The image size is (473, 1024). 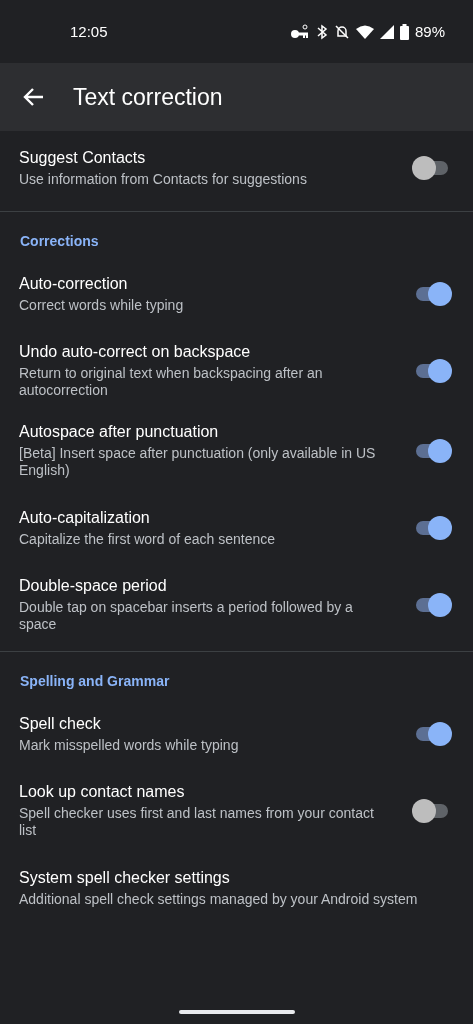 What do you see at coordinates (386, 31) in the screenshot?
I see `signal-icon` at bounding box center [386, 31].